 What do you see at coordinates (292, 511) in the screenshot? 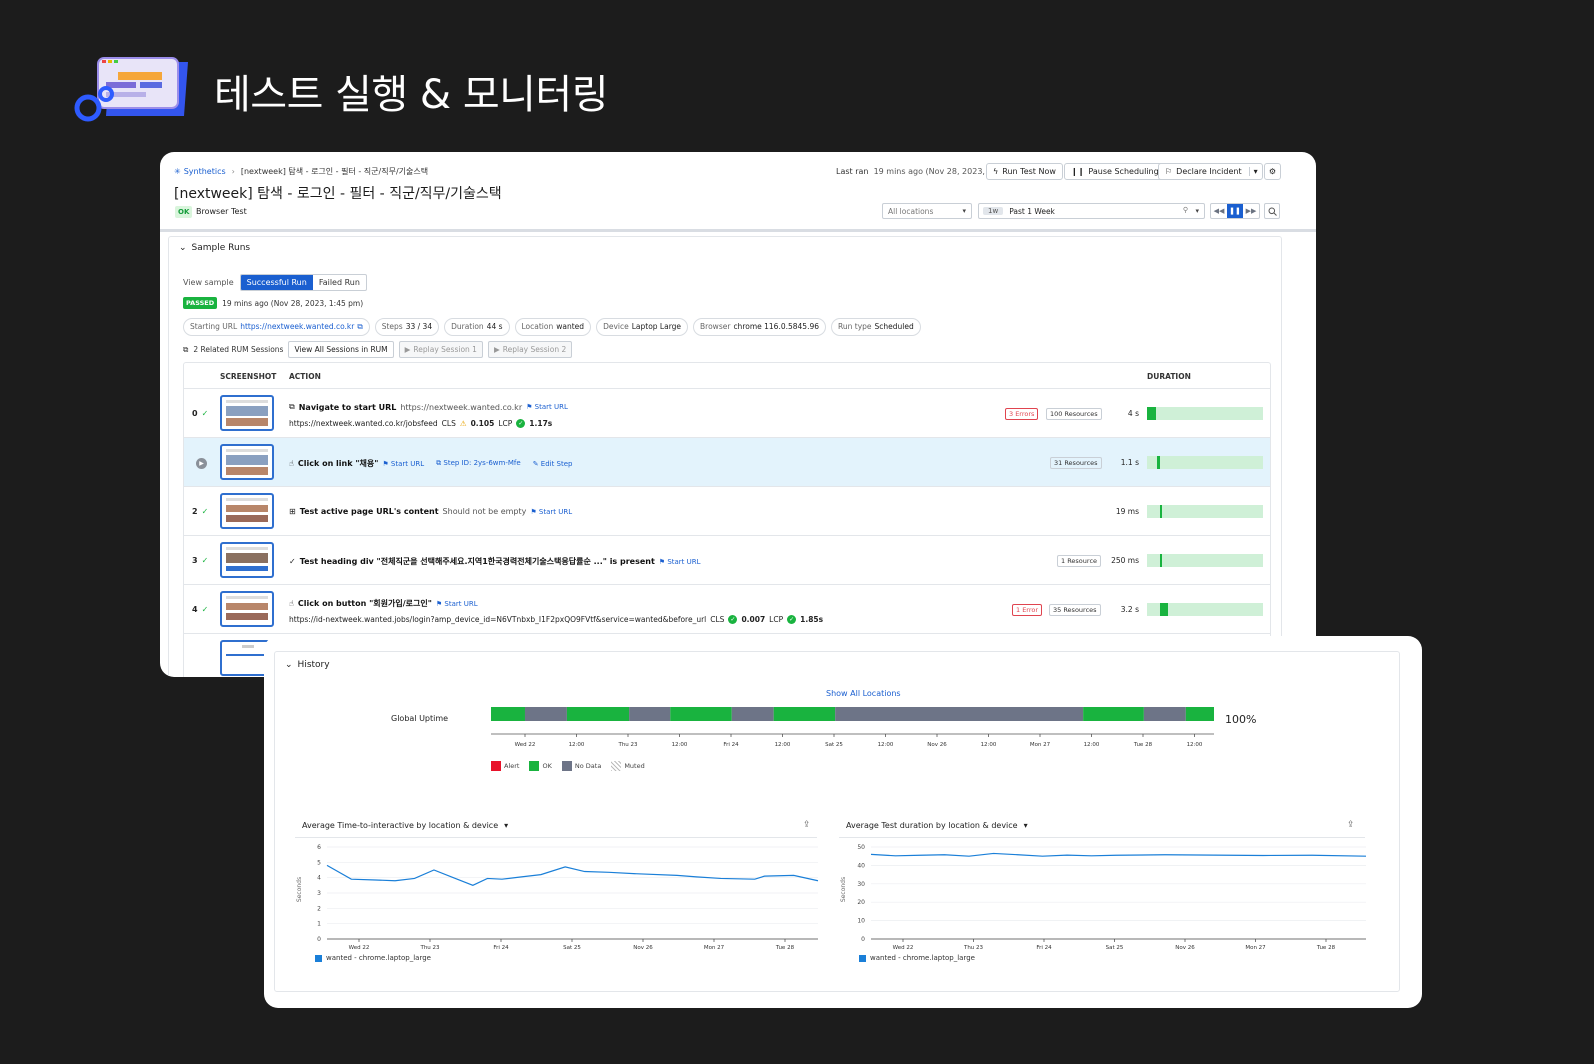
I see `assertion-icon: ⊞` at bounding box center [292, 511].